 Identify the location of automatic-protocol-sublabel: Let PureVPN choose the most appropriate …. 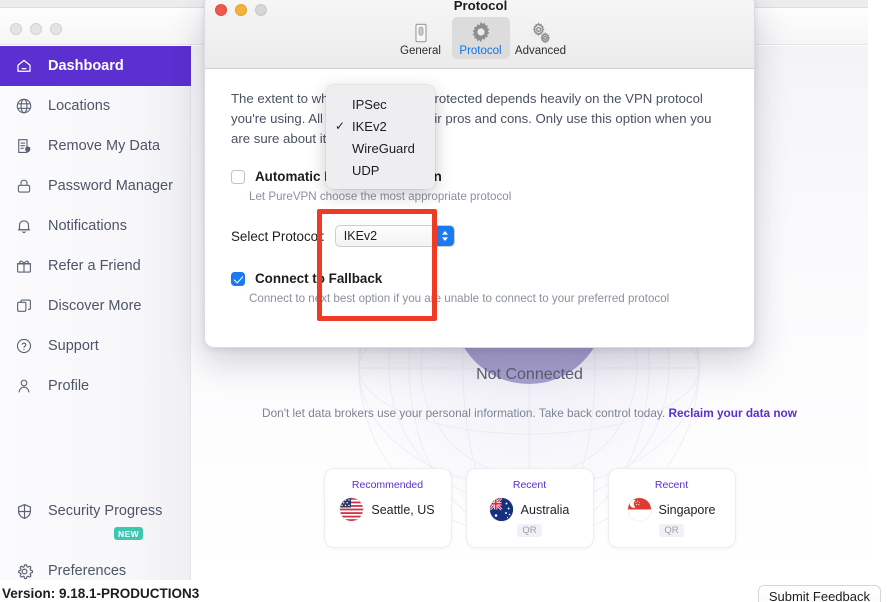
(380, 196).